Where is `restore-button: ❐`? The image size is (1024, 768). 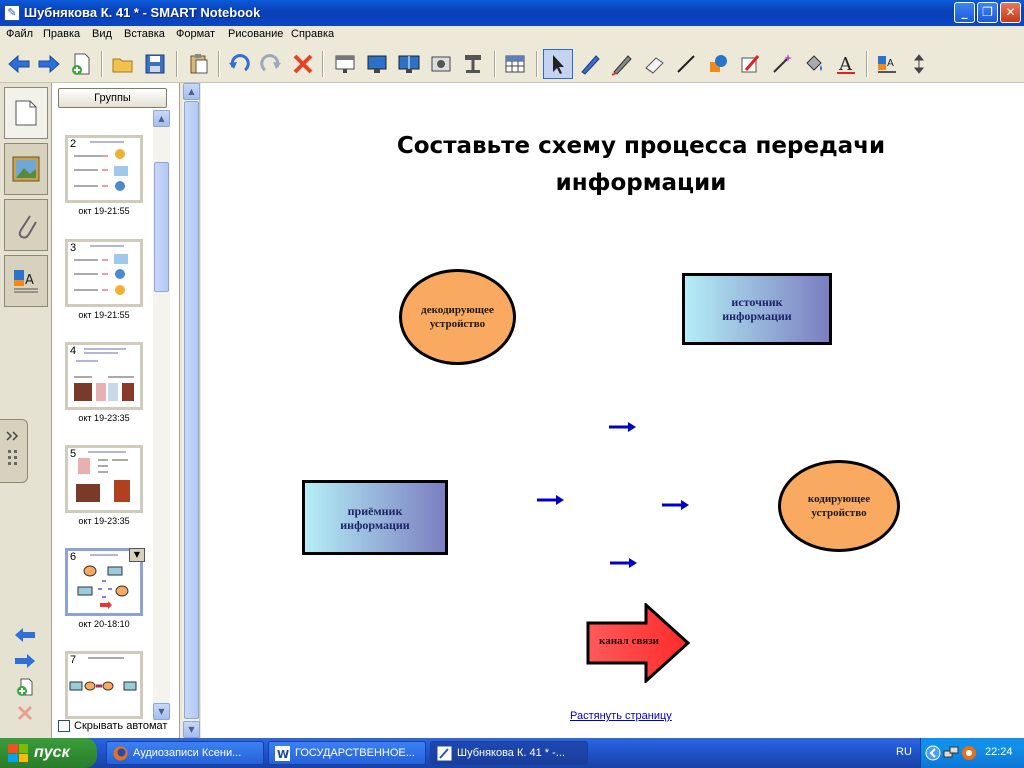 restore-button: ❐ is located at coordinates (987, 12).